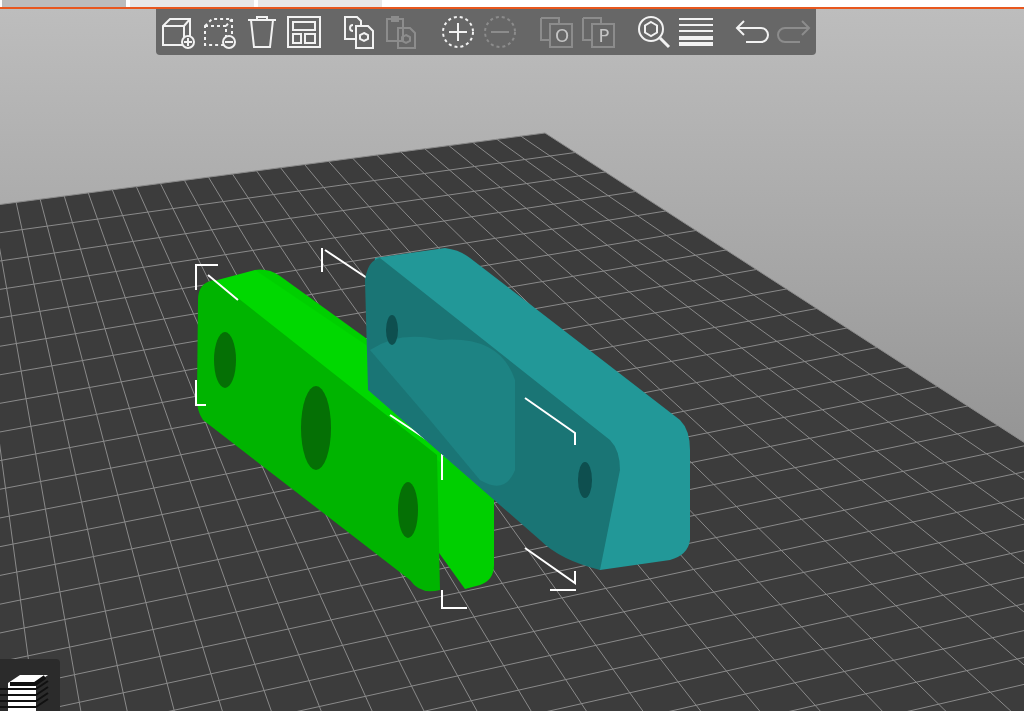 The height and width of the screenshot is (711, 1024). What do you see at coordinates (262, 32) in the screenshot?
I see `trash-icon` at bounding box center [262, 32].